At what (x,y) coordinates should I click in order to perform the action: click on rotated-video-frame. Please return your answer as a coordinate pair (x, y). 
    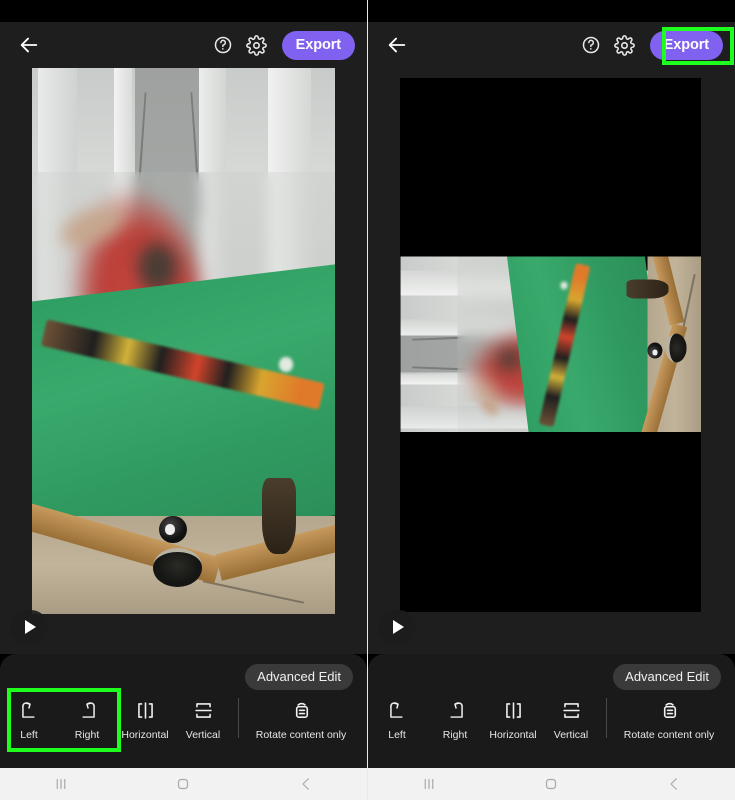
    Looking at the image, I should click on (550, 344).